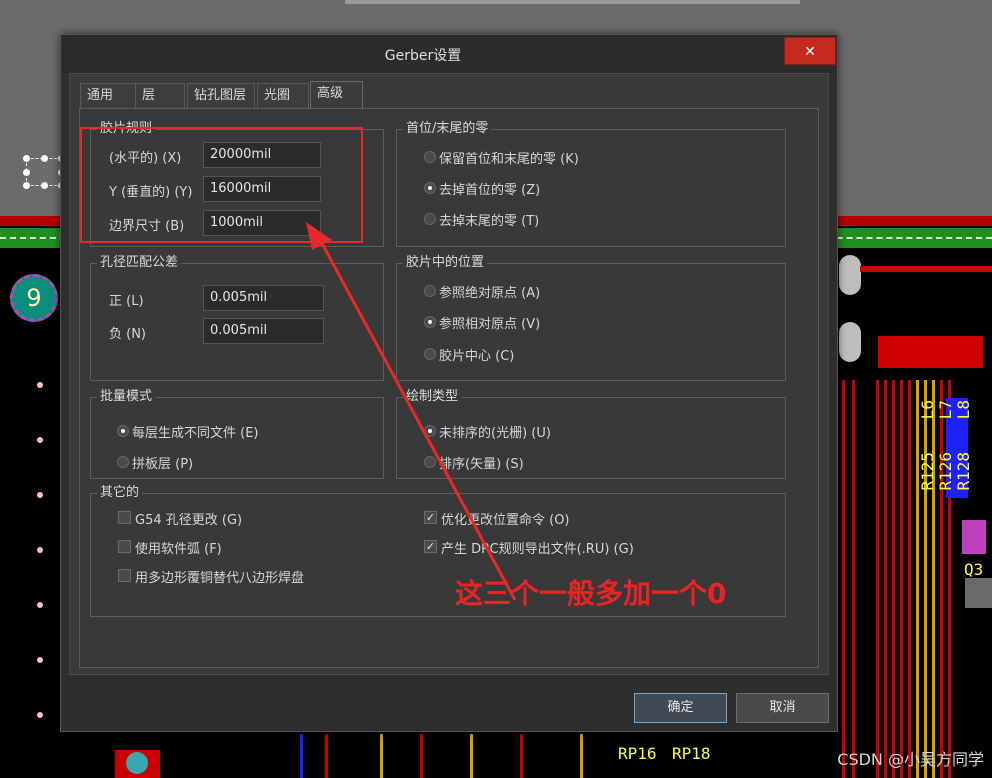 The height and width of the screenshot is (778, 992). I want to click on film-x-input: 20000mil, so click(262, 155).